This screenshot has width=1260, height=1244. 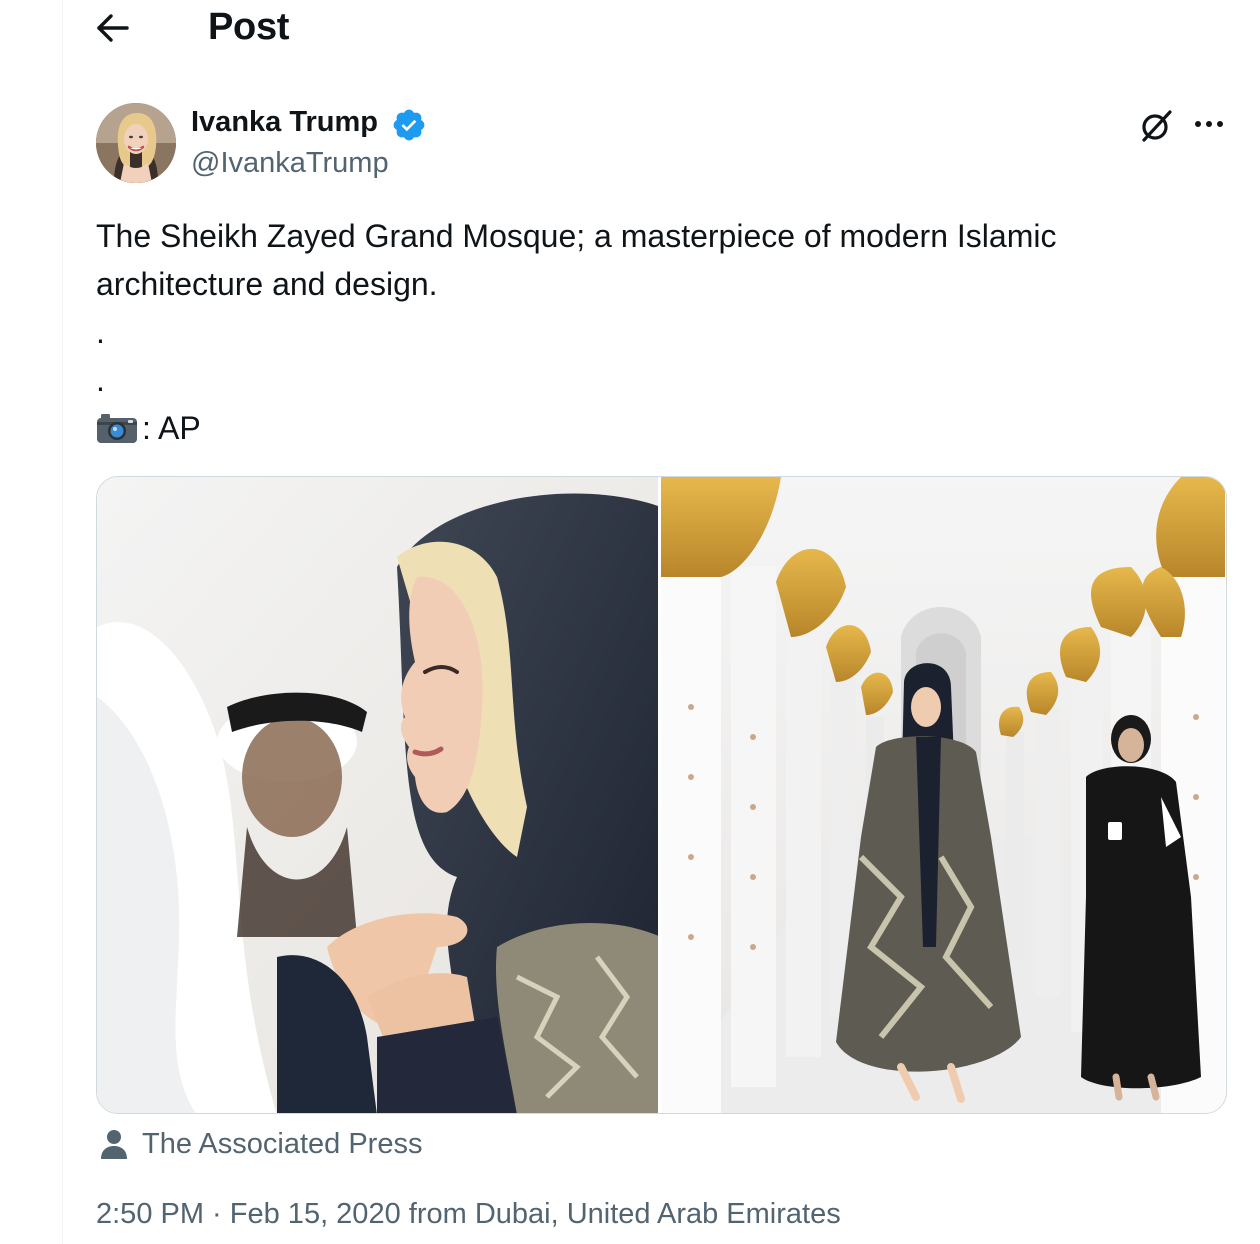 I want to click on more-icon, so click(x=1209, y=124).